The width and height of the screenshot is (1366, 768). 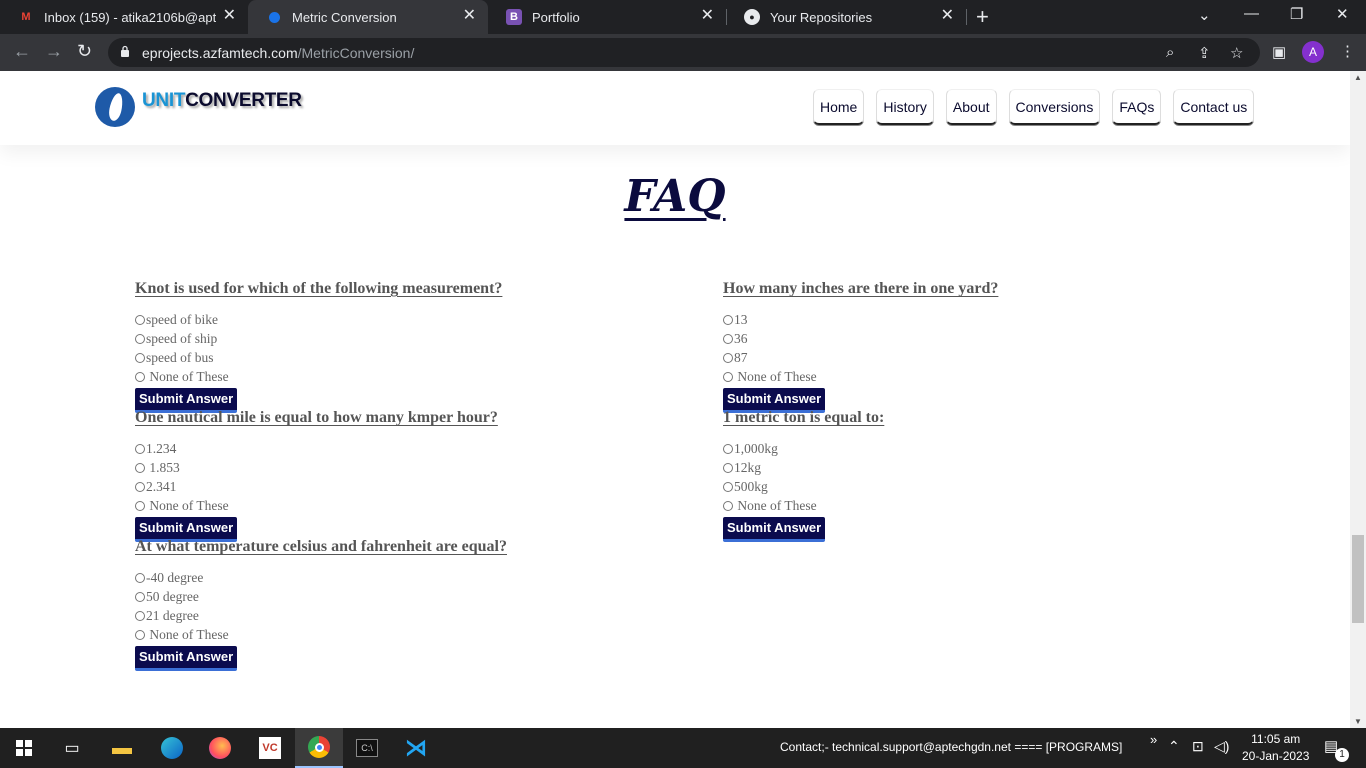 What do you see at coordinates (187, 376) in the screenshot?
I see `option-label: None of These` at bounding box center [187, 376].